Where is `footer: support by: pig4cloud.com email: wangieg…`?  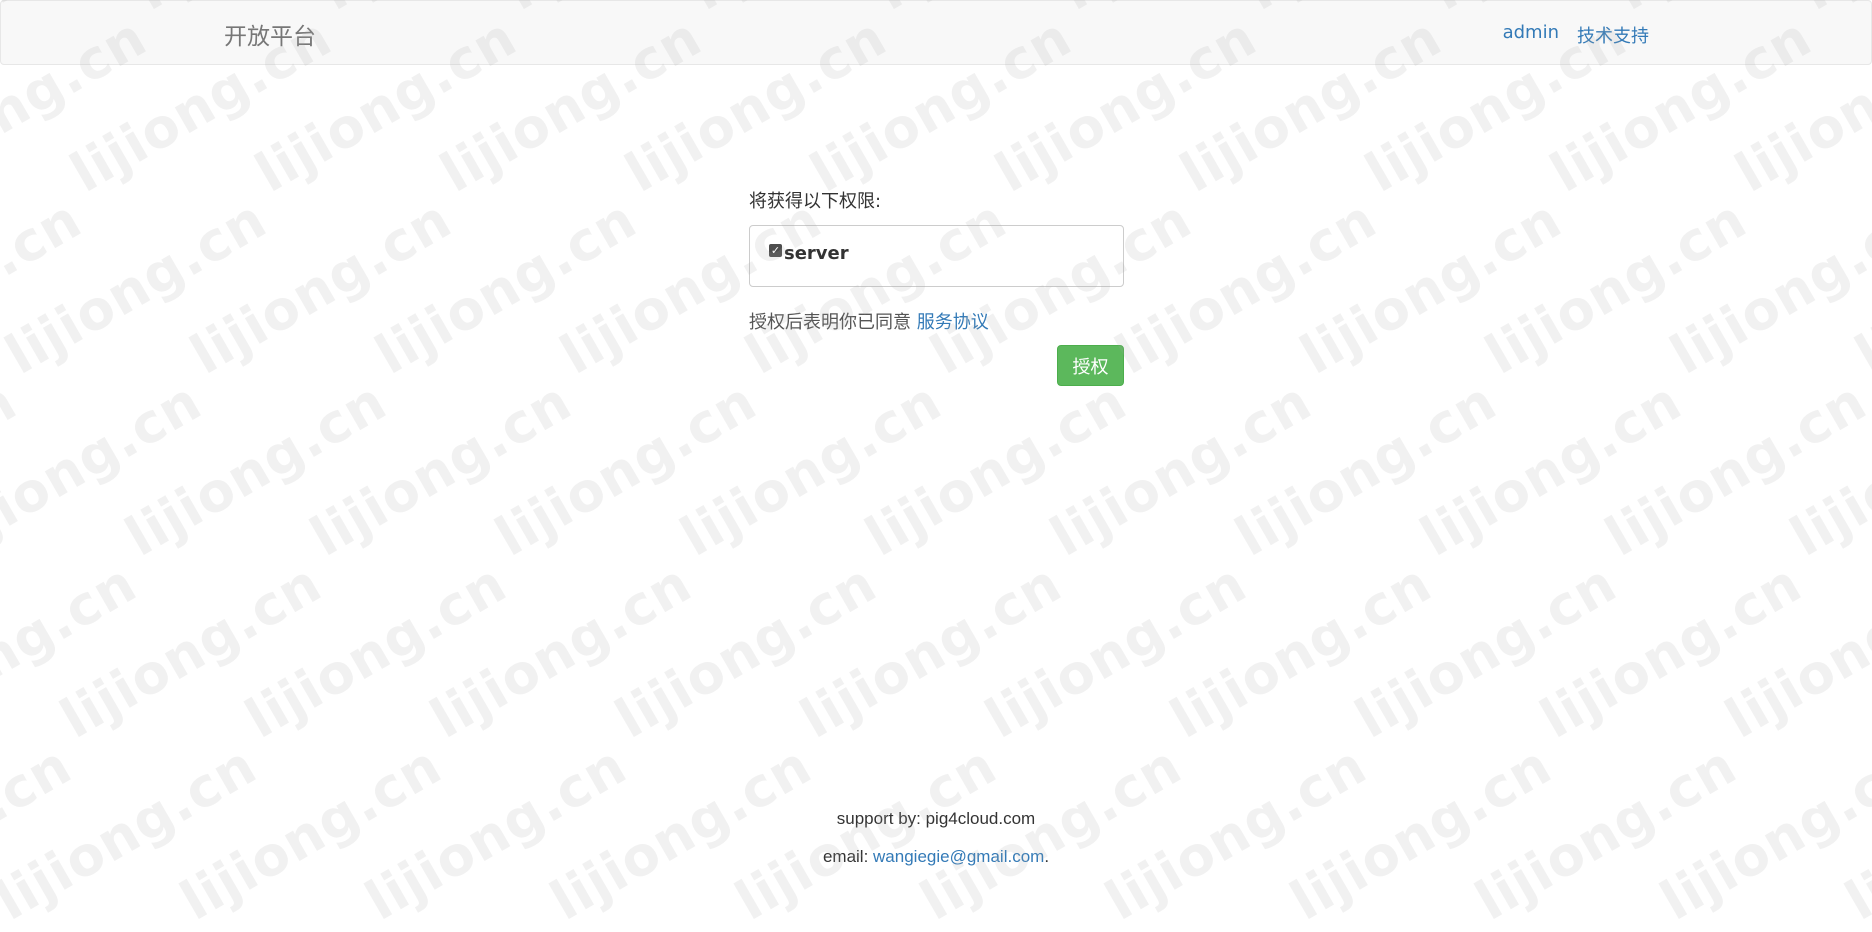
footer: support by: pig4cloud.com email: wangieg… is located at coordinates (936, 838).